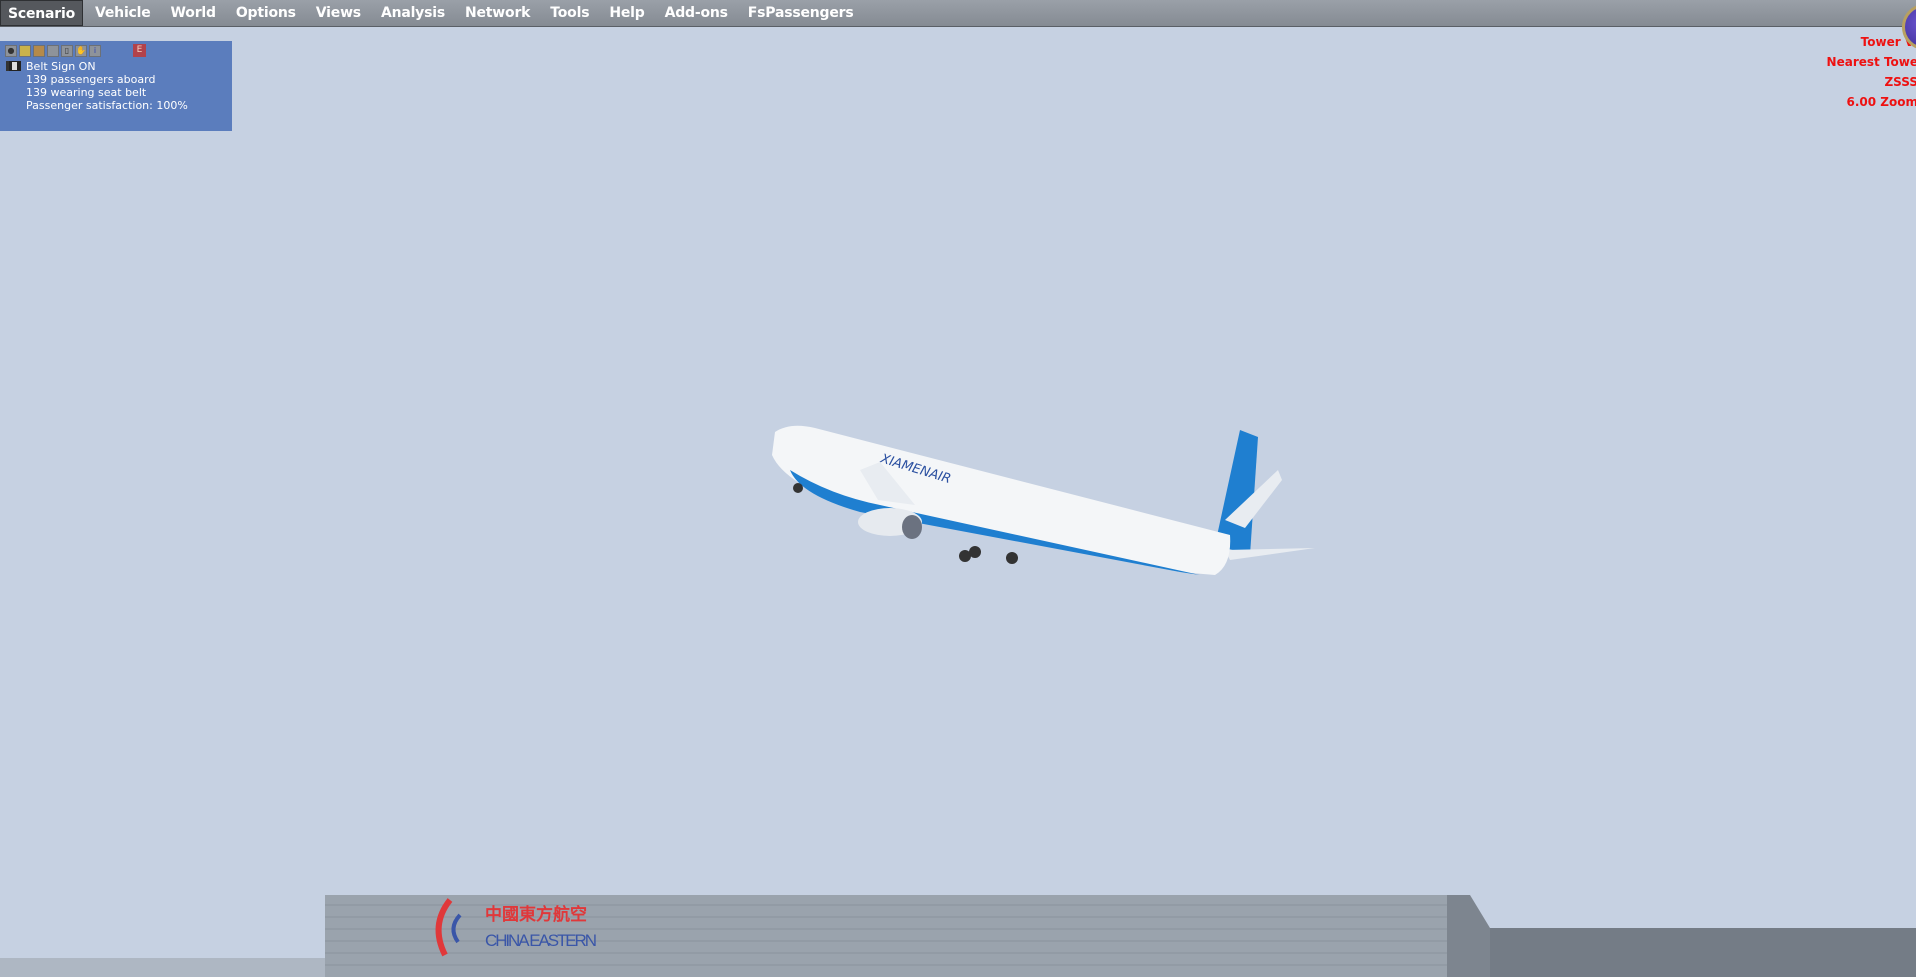  I want to click on hangar-building: 中國東方航空 CHINA EASTERN, so click(958, 936).